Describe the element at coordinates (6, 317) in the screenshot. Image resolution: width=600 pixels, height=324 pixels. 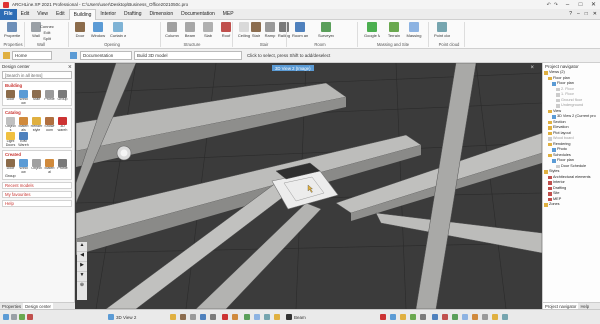
I see `grid-icon` at that location.